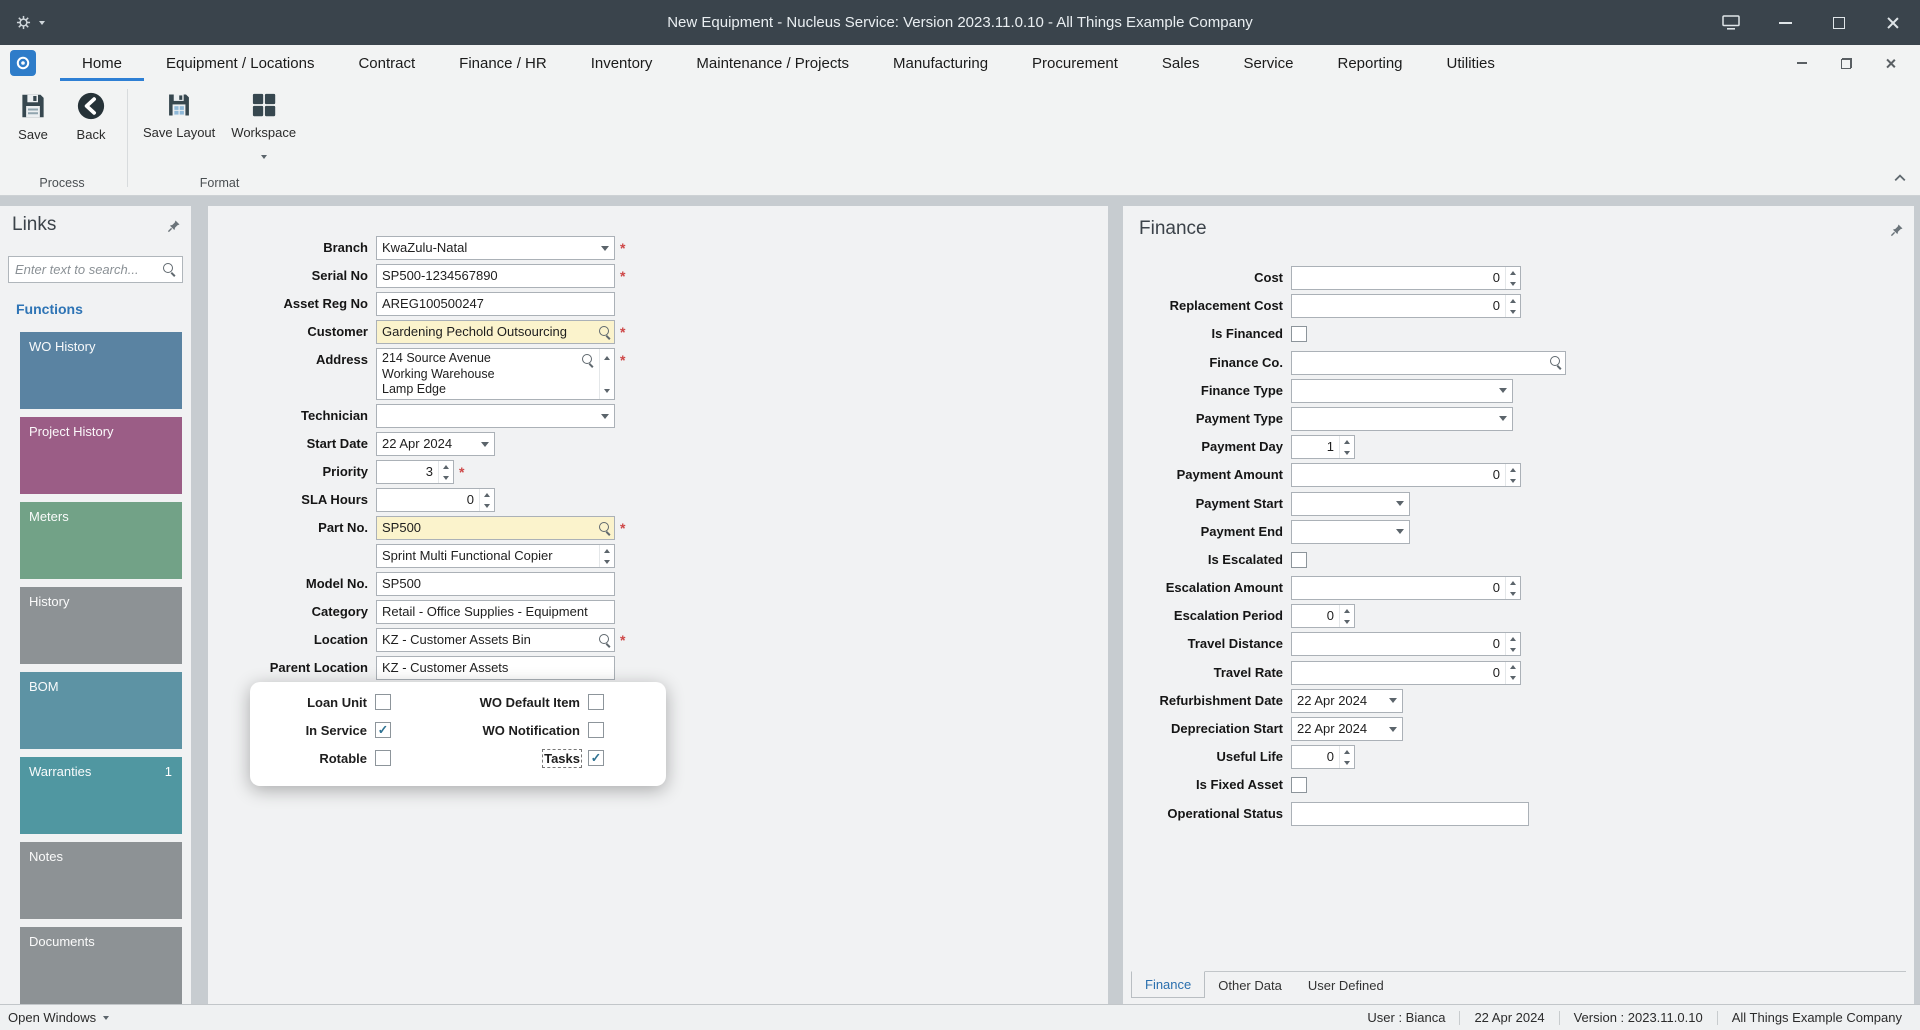 Image resolution: width=1920 pixels, height=1030 pixels. I want to click on escalation-period-spin-up-button, so click(1347, 610).